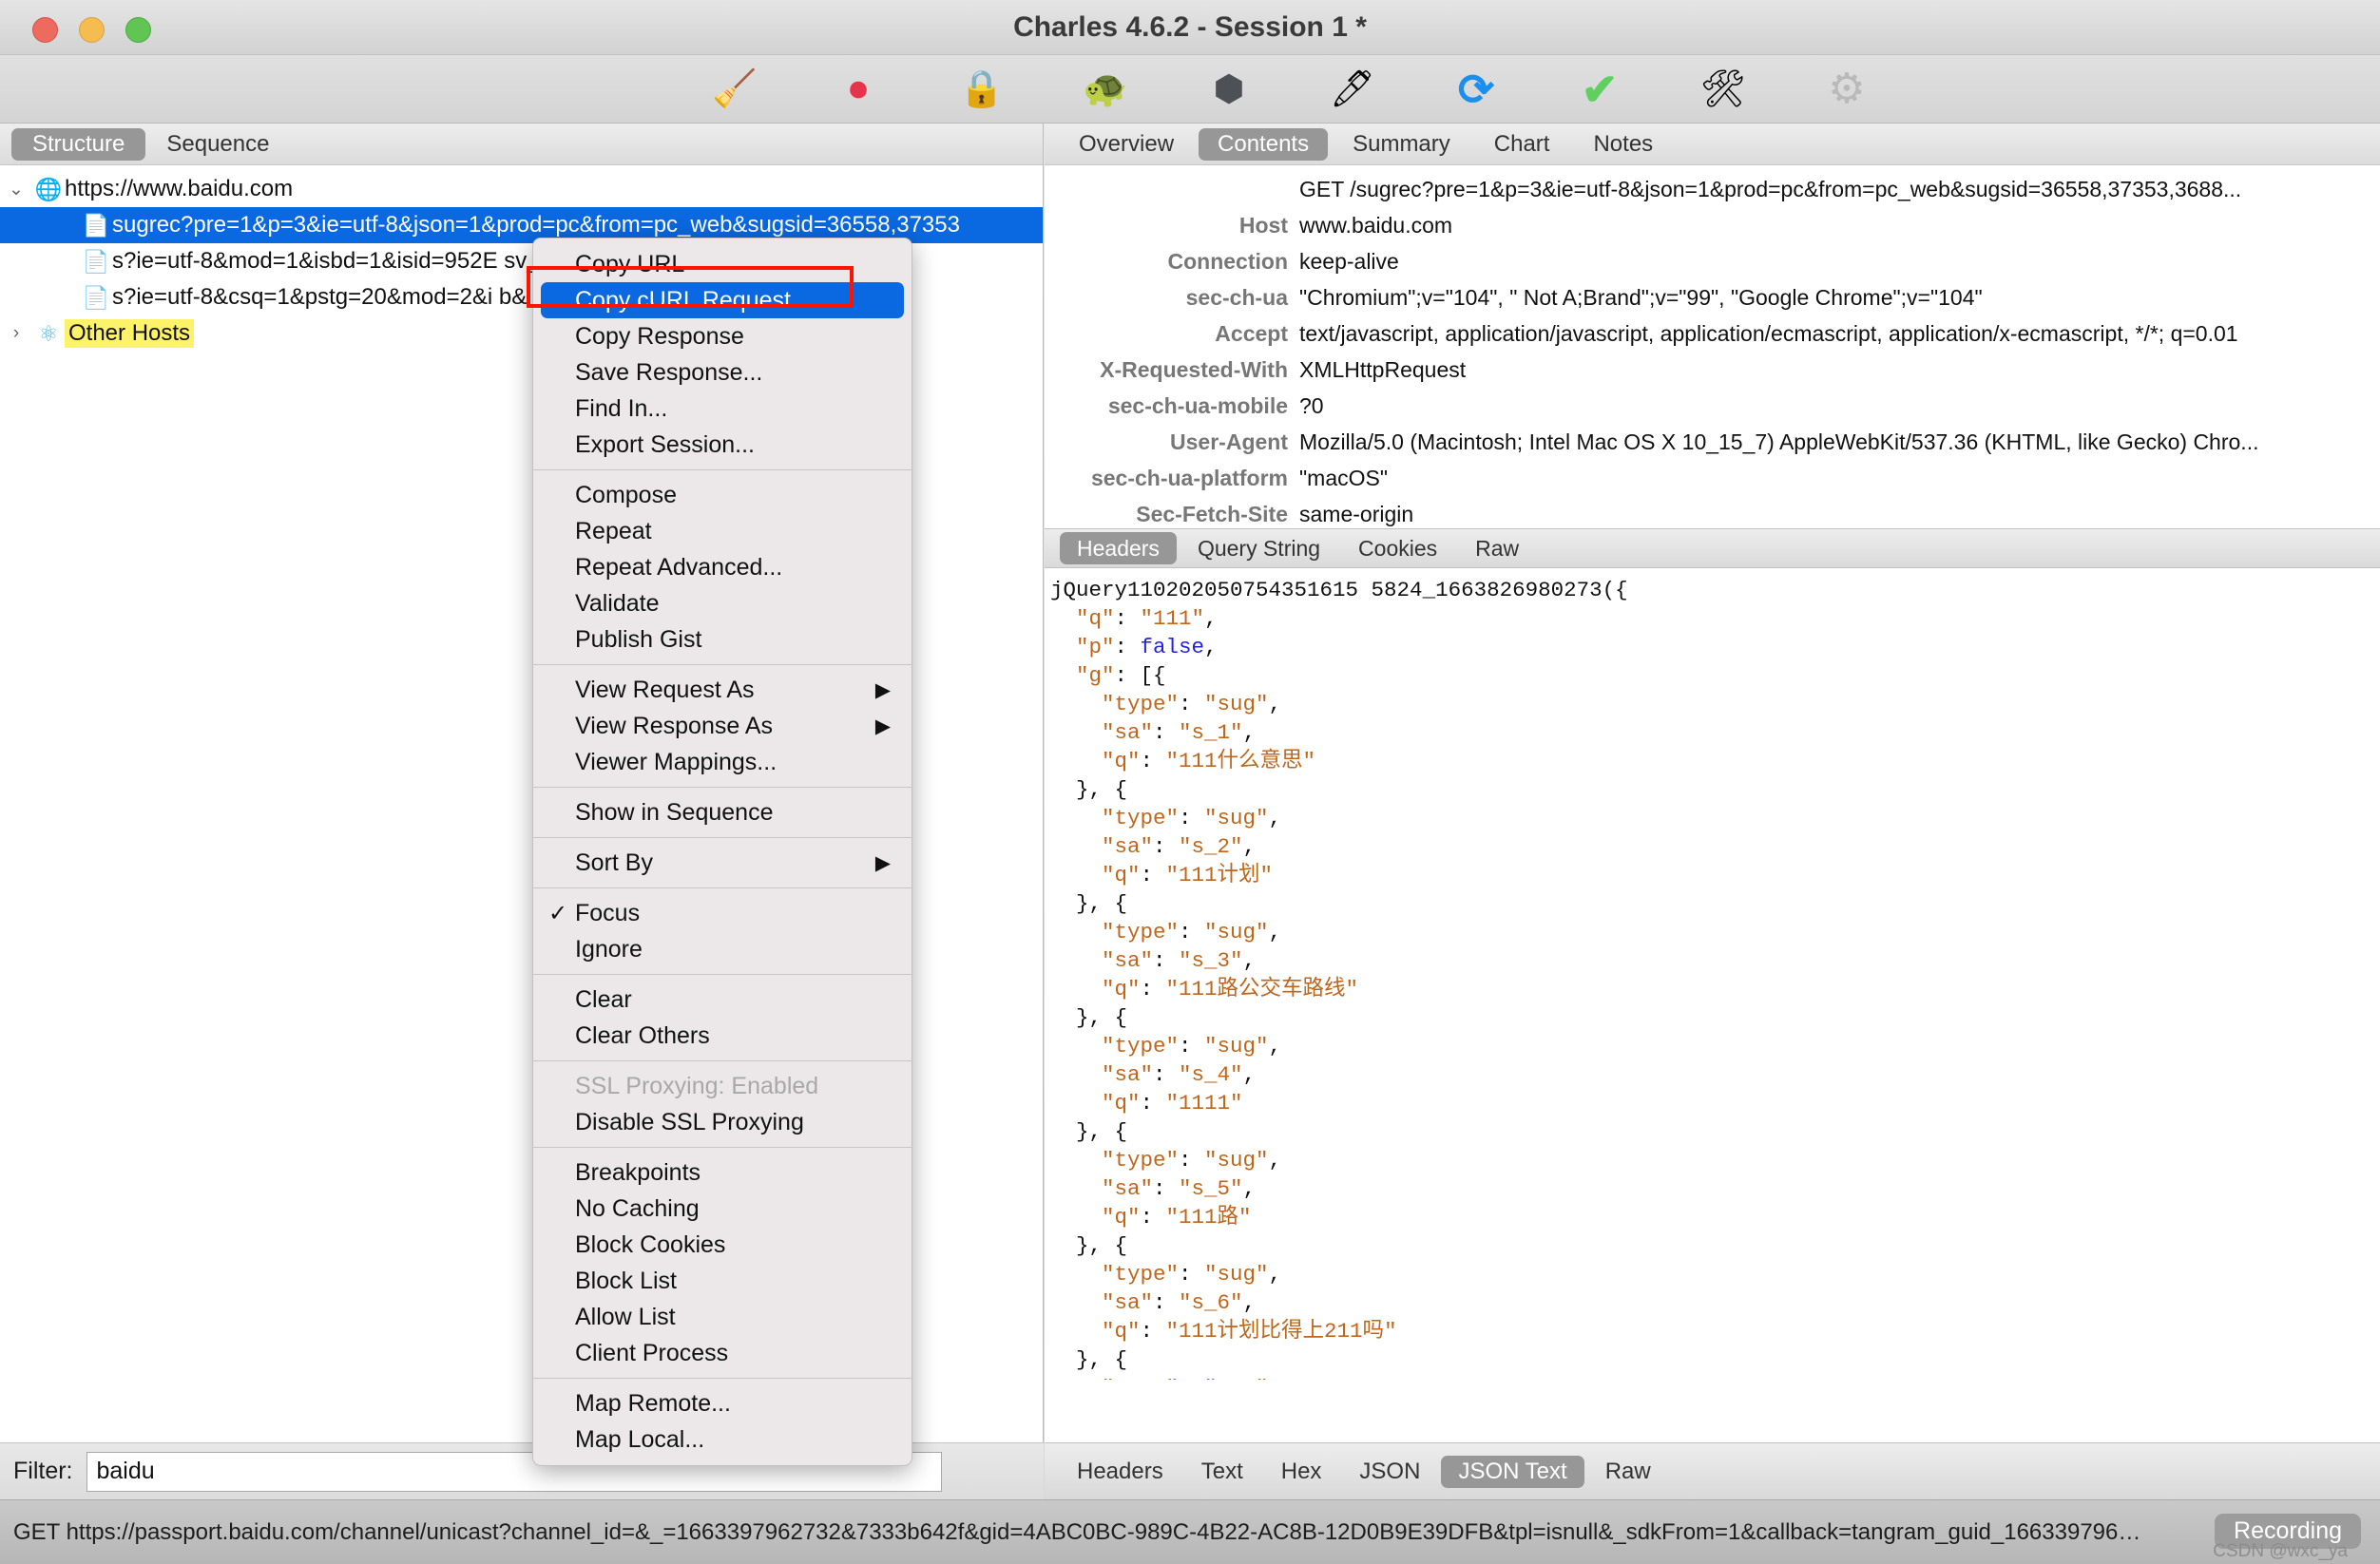  What do you see at coordinates (1222, 1472) in the screenshot?
I see `response-subtab-text: Text` at bounding box center [1222, 1472].